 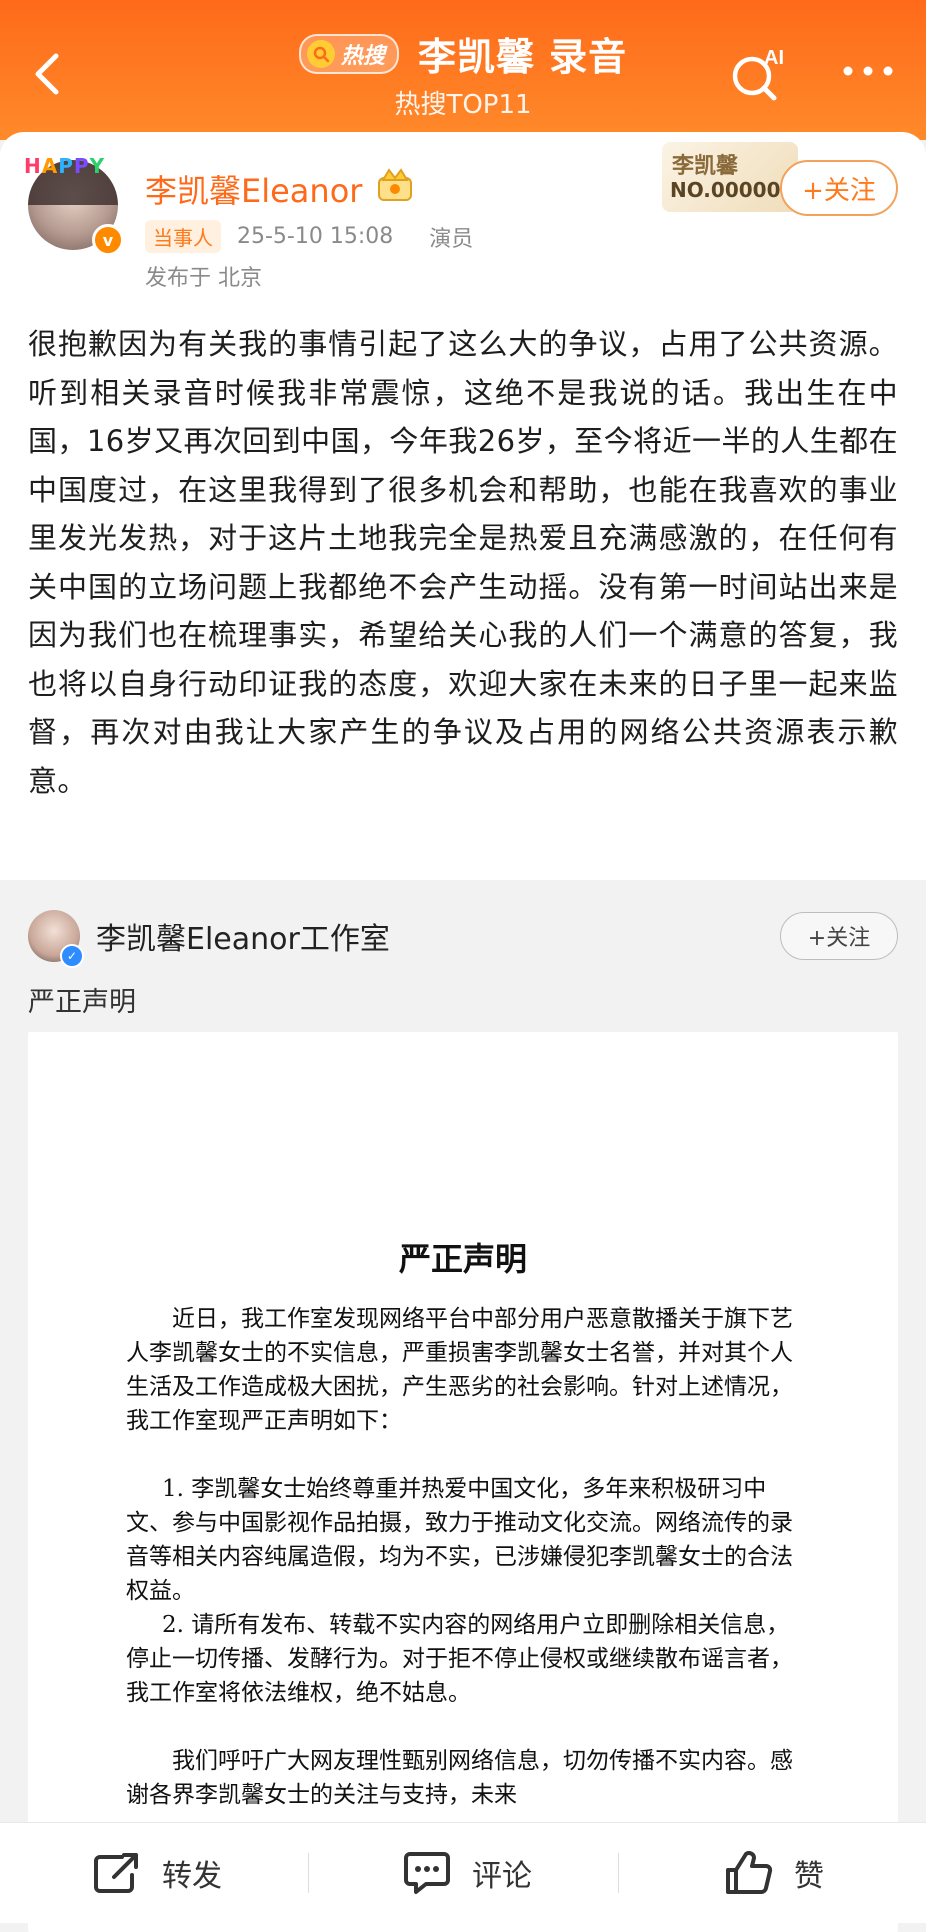 I want to click on hot-search-badge: 热搜, so click(x=348, y=53).